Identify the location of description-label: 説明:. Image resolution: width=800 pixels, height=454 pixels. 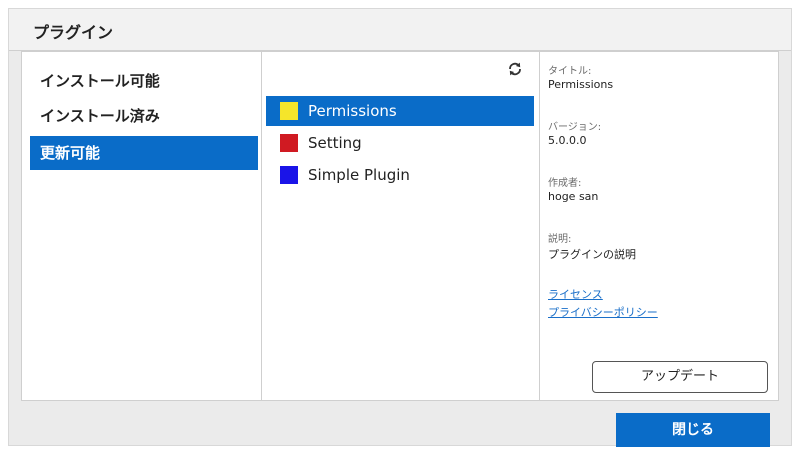
(560, 239).